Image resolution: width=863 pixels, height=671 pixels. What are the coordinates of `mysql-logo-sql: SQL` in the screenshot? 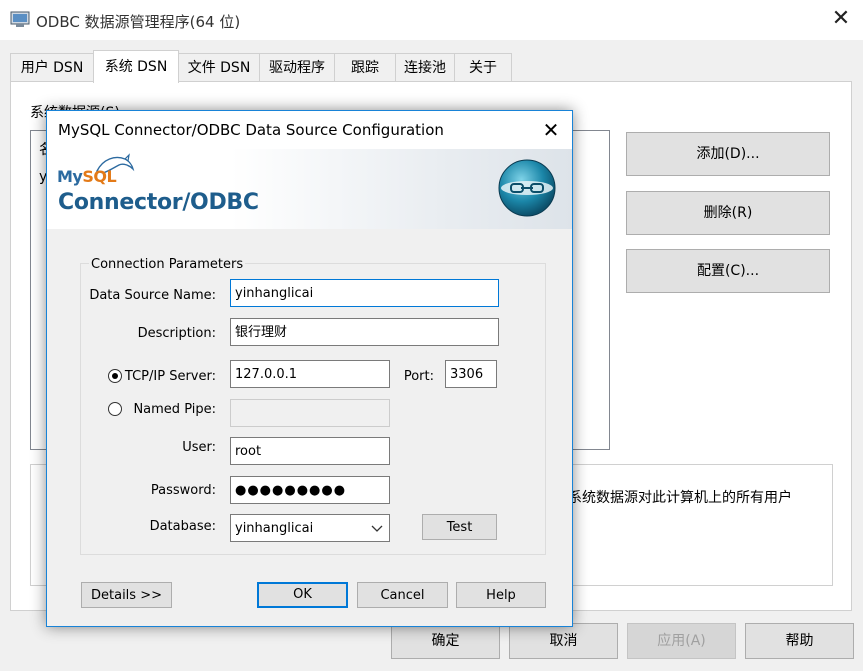 It's located at (99, 176).